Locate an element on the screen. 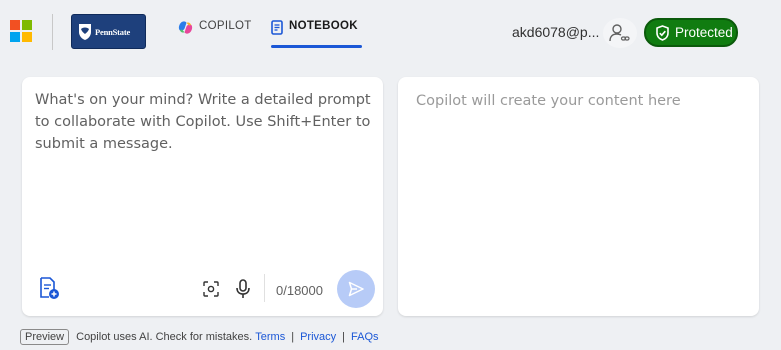  shield-check-icon is located at coordinates (662, 32).